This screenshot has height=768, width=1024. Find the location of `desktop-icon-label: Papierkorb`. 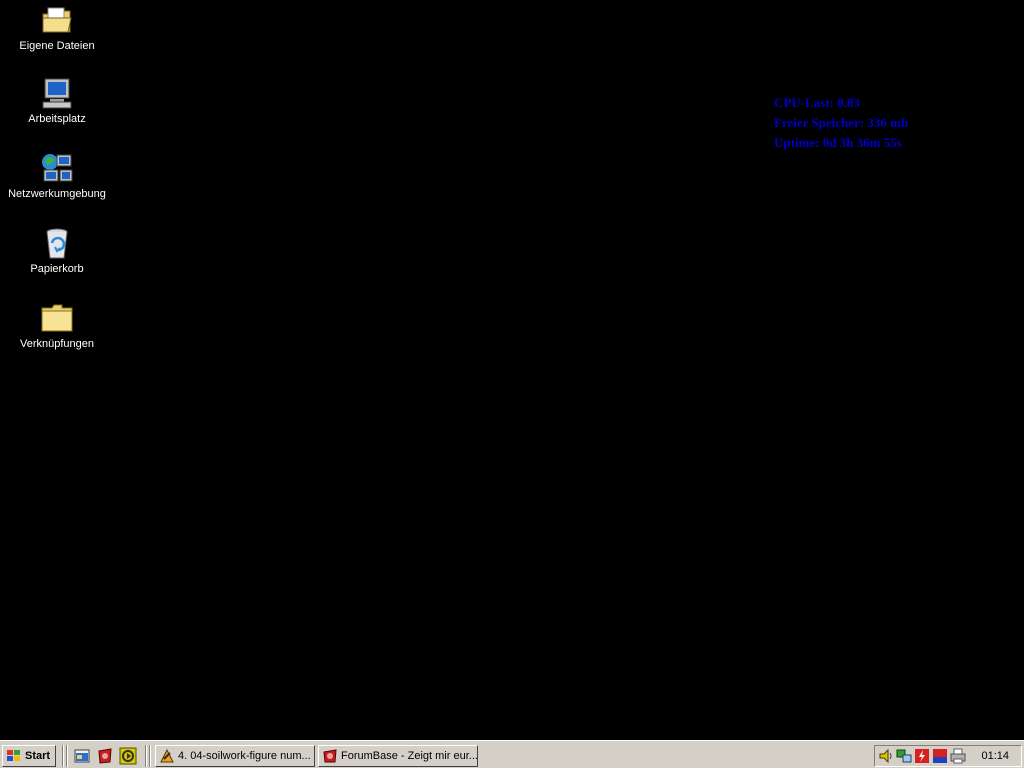

desktop-icon-label: Papierkorb is located at coordinates (57, 269).